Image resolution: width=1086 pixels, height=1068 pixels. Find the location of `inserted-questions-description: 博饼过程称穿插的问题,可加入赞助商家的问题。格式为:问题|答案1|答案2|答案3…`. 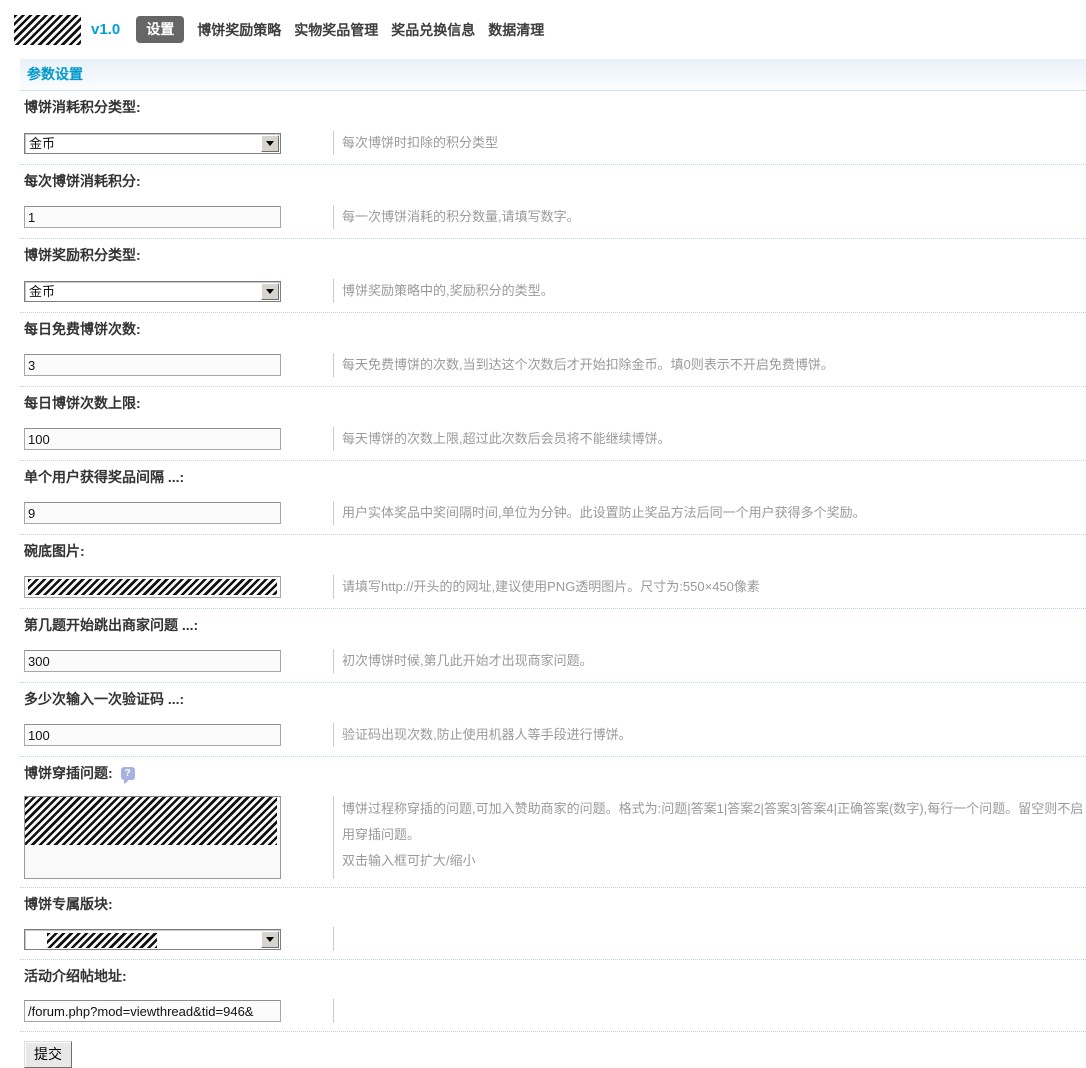

inserted-questions-description: 博饼过程称穿插的问题,可加入赞助商家的问题。格式为:问题|答案1|答案2|答案3… is located at coordinates (710, 835).